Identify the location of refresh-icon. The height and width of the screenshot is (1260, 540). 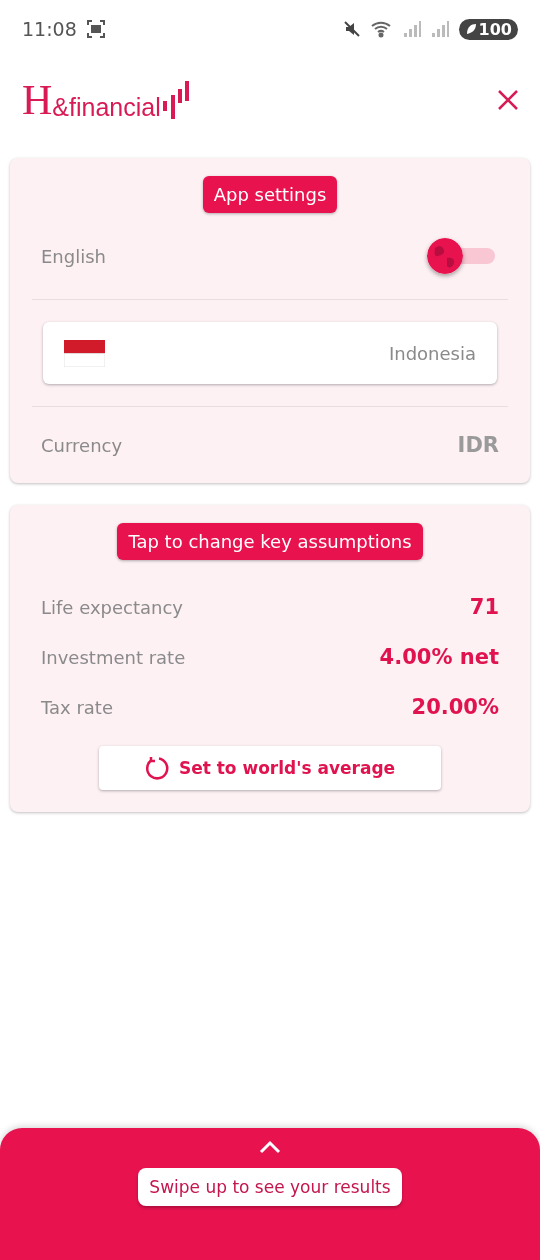
(156, 768).